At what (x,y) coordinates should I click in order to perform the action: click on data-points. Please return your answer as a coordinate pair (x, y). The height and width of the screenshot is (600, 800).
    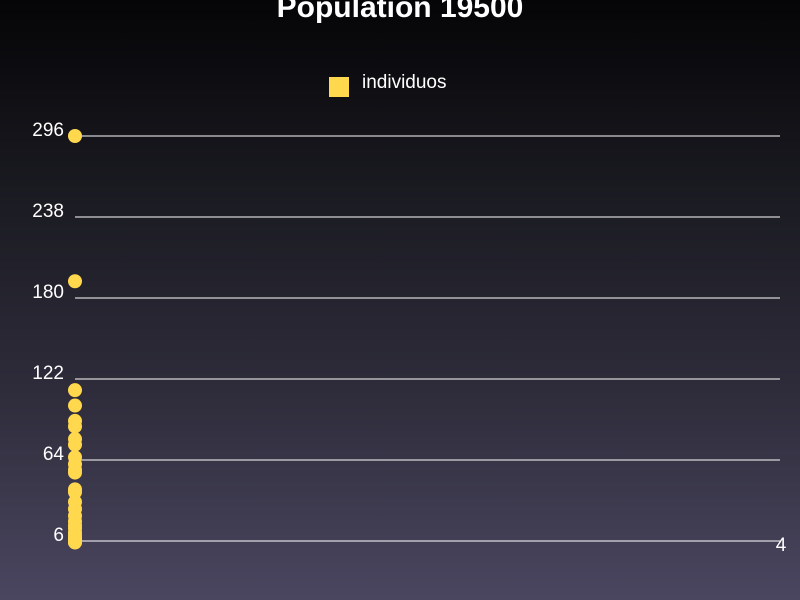
    Looking at the image, I should click on (75, 339).